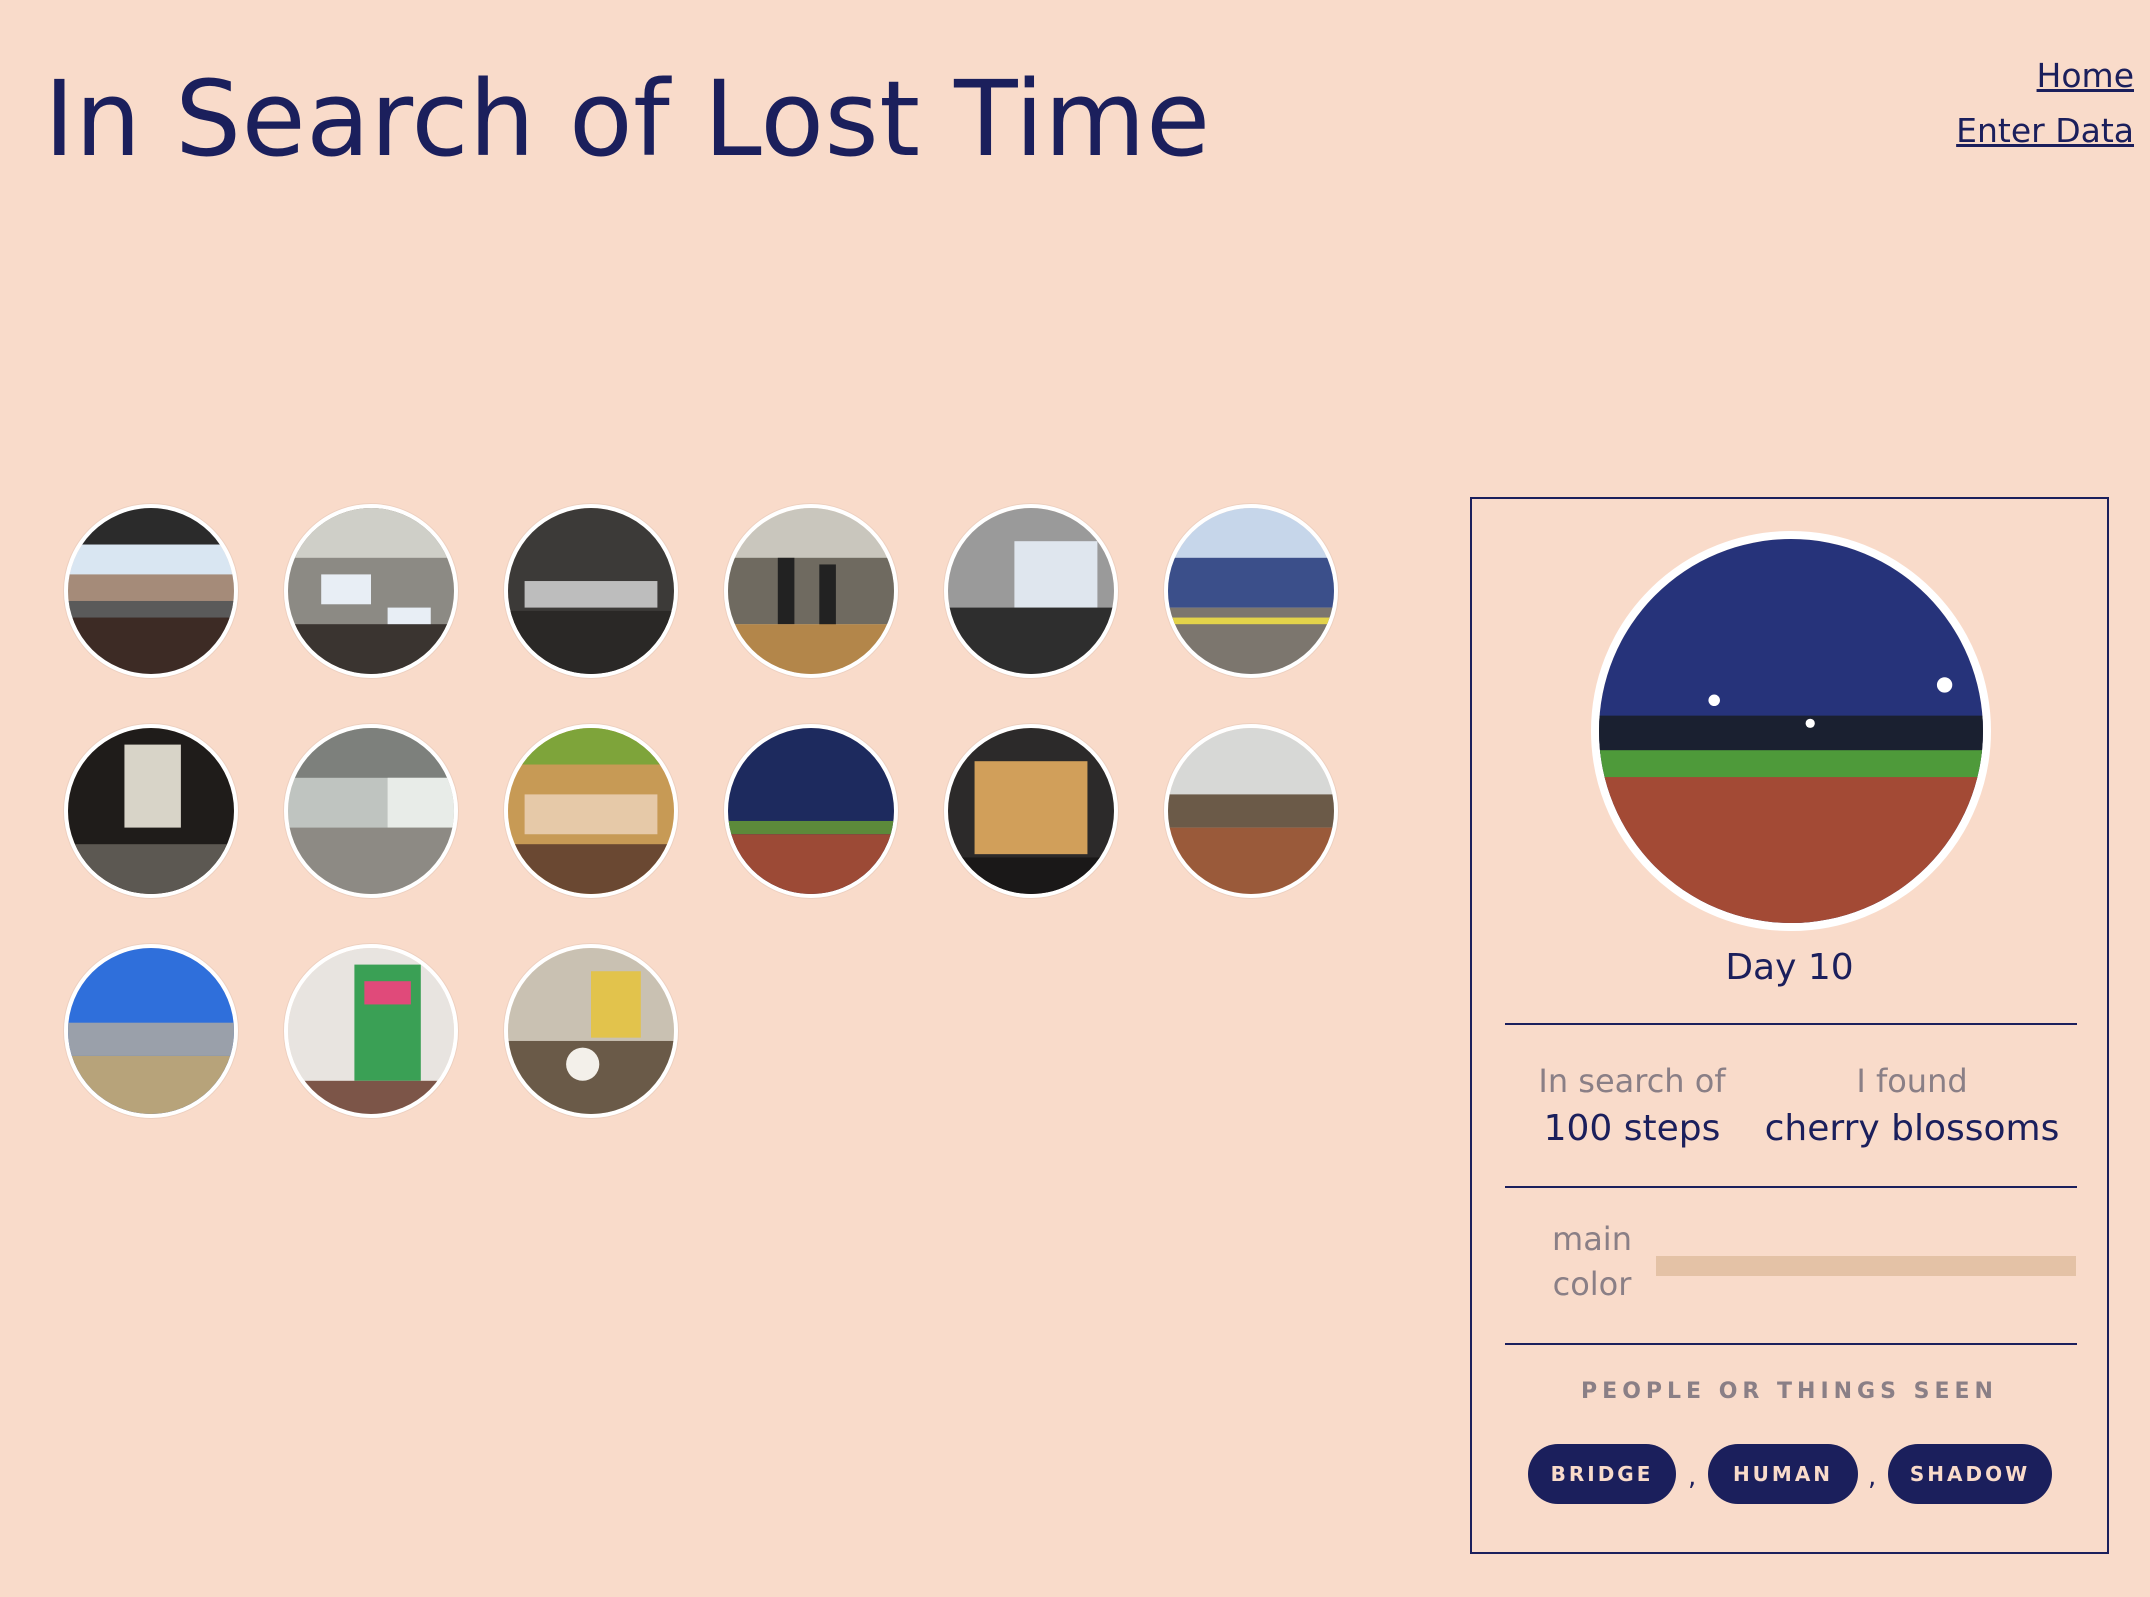  Describe the element at coordinates (1970, 1474) in the screenshot. I see `tag-shadow: SHADOW` at that location.